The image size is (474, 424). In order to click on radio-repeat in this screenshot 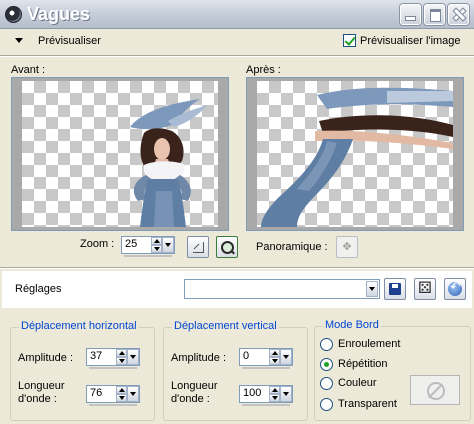, I will do `click(326, 364)`.